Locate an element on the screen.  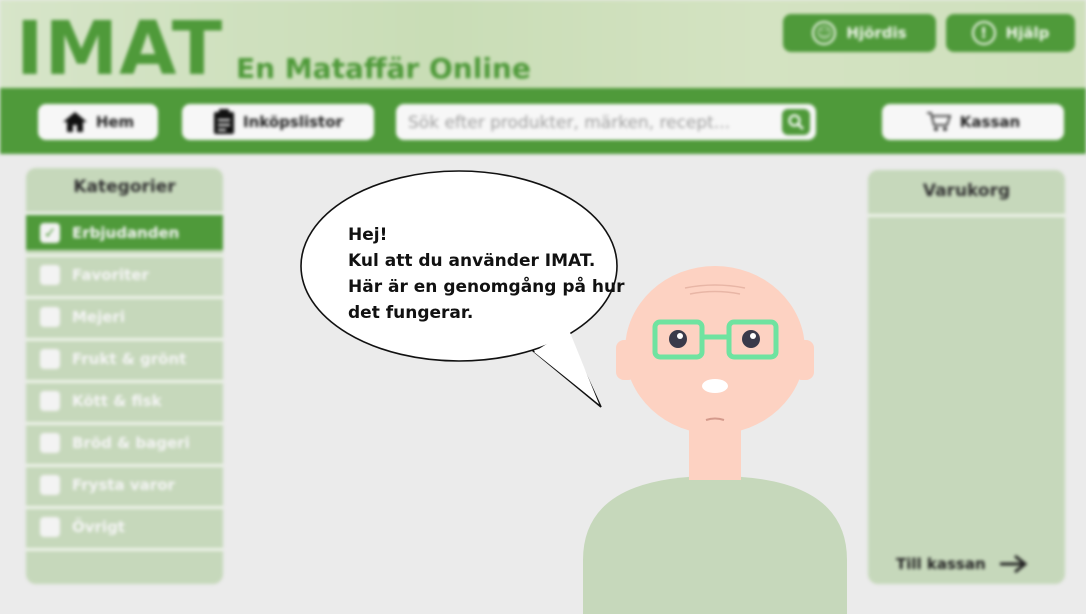
right-eye is located at coordinates (751, 339).